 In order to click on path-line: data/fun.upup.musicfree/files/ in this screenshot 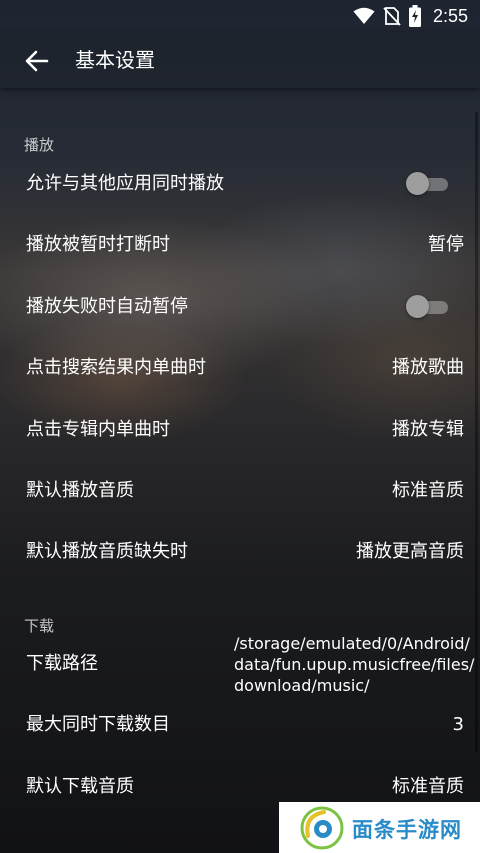, I will do `click(354, 664)`.